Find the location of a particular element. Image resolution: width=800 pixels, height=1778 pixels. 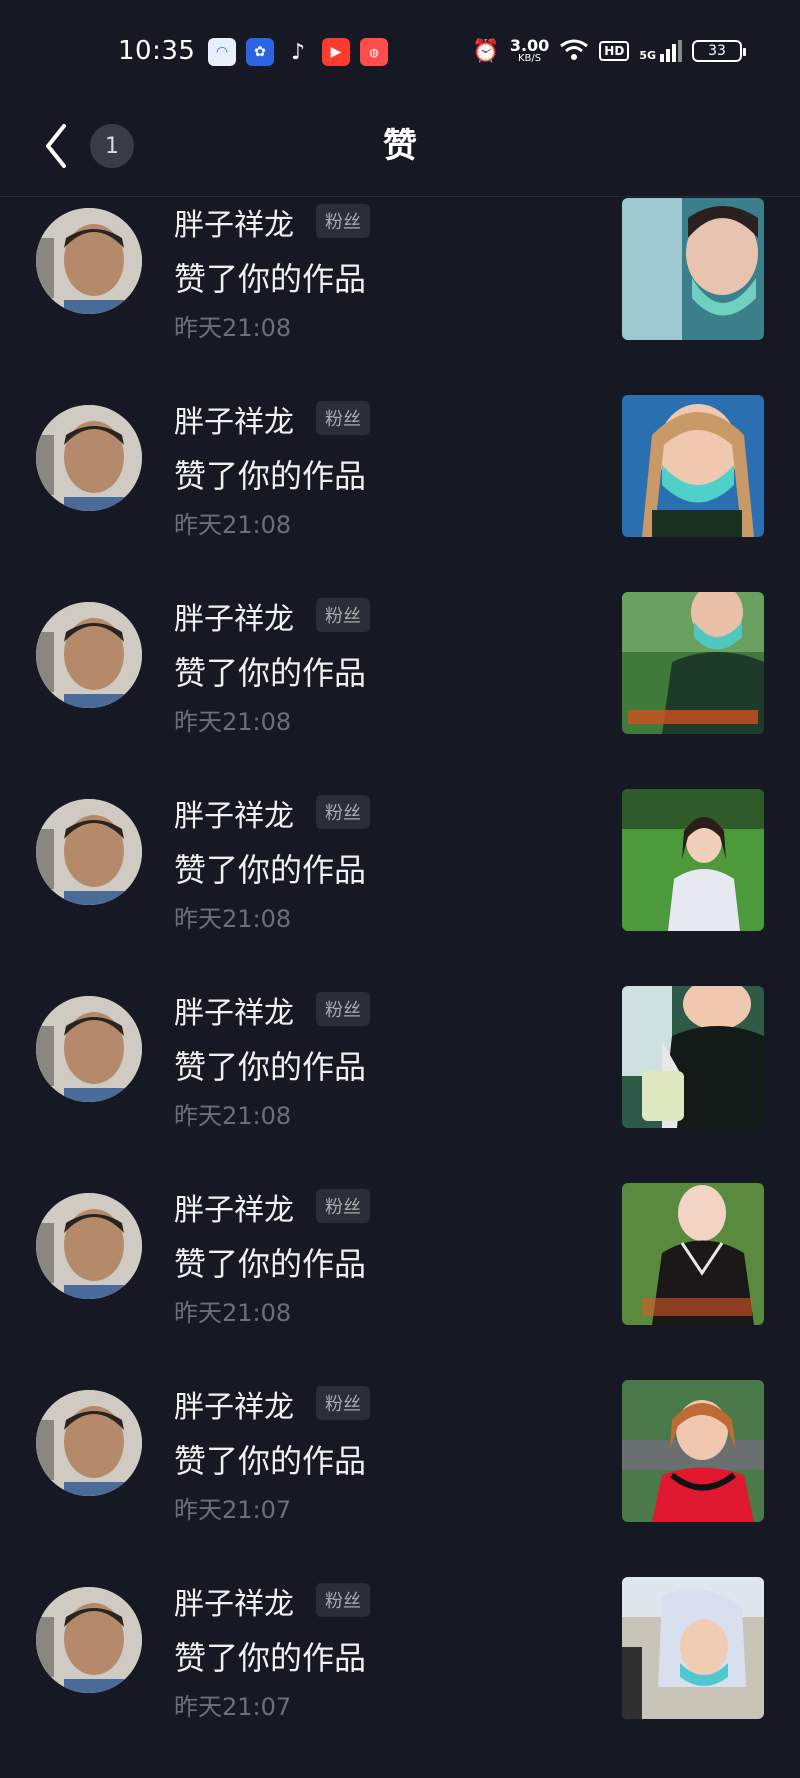

tiktok-app-icon: ♪ is located at coordinates (298, 52).